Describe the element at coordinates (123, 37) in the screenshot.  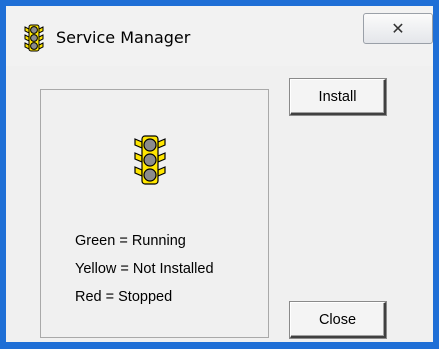
I see `window-title: Service Manager` at that location.